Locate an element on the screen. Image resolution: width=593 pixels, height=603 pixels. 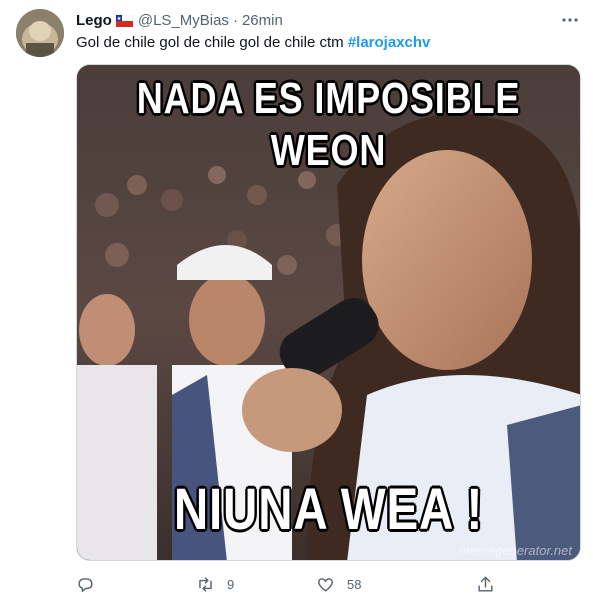
meme-top-caption: NADA ES IMPOSIBLE WEON is located at coordinates (328, 125).